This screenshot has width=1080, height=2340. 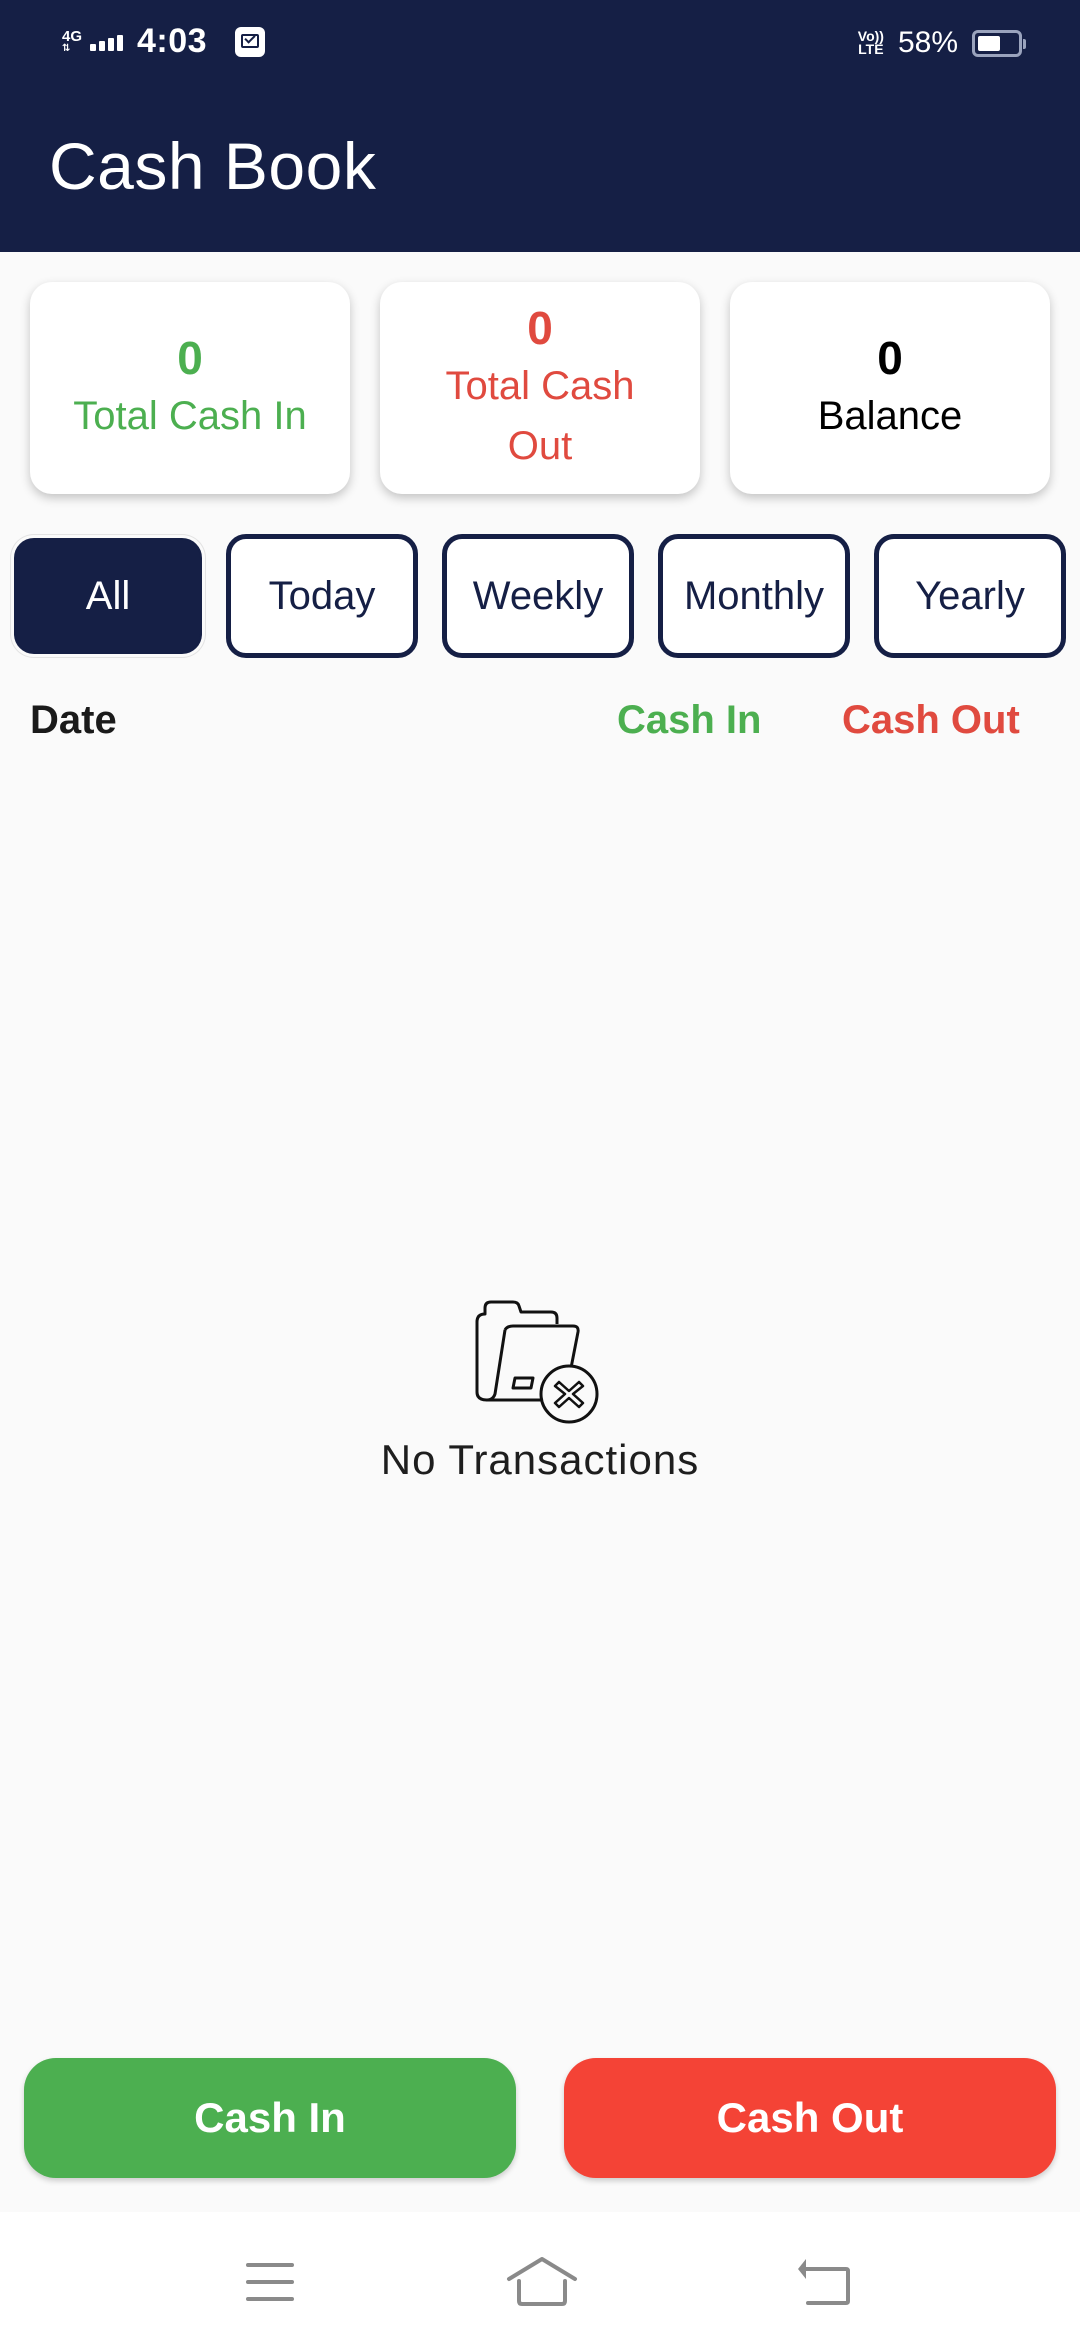 I want to click on back-icon, so click(x=824, y=2282).